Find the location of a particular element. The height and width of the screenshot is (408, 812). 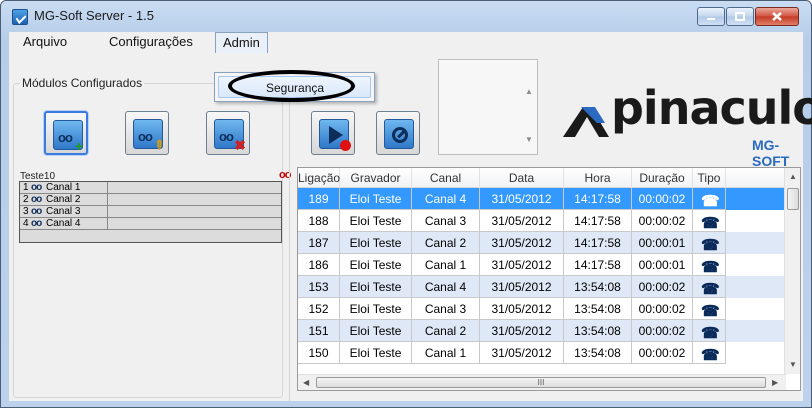

grid-vertical-scrollbar: ▲ ▼ is located at coordinates (792, 271).